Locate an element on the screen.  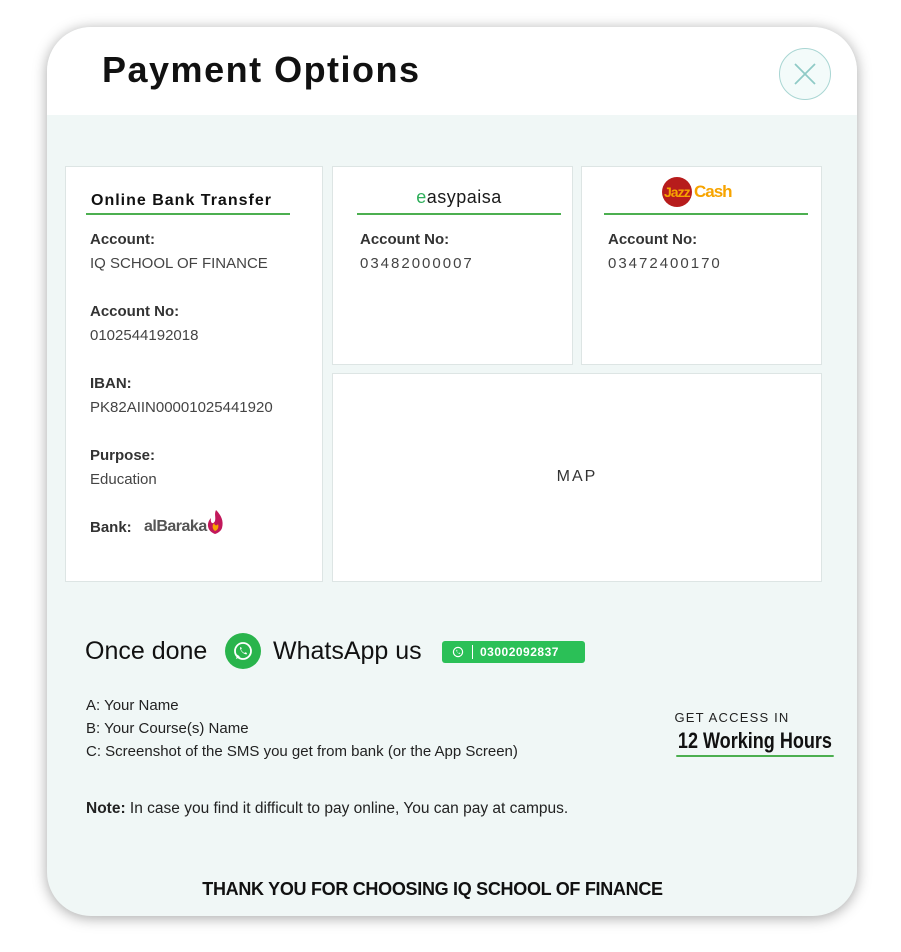
bank-transfer-title: Online Bank Transfer is located at coordinates (181, 200).